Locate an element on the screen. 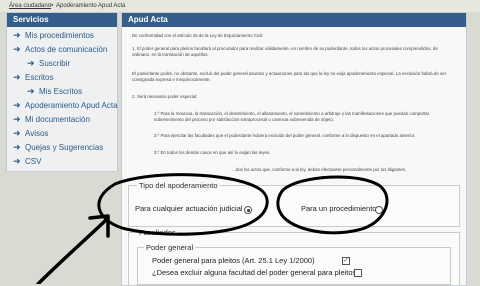 The image size is (480, 286). ink-circle-right is located at coordinates (332, 205).